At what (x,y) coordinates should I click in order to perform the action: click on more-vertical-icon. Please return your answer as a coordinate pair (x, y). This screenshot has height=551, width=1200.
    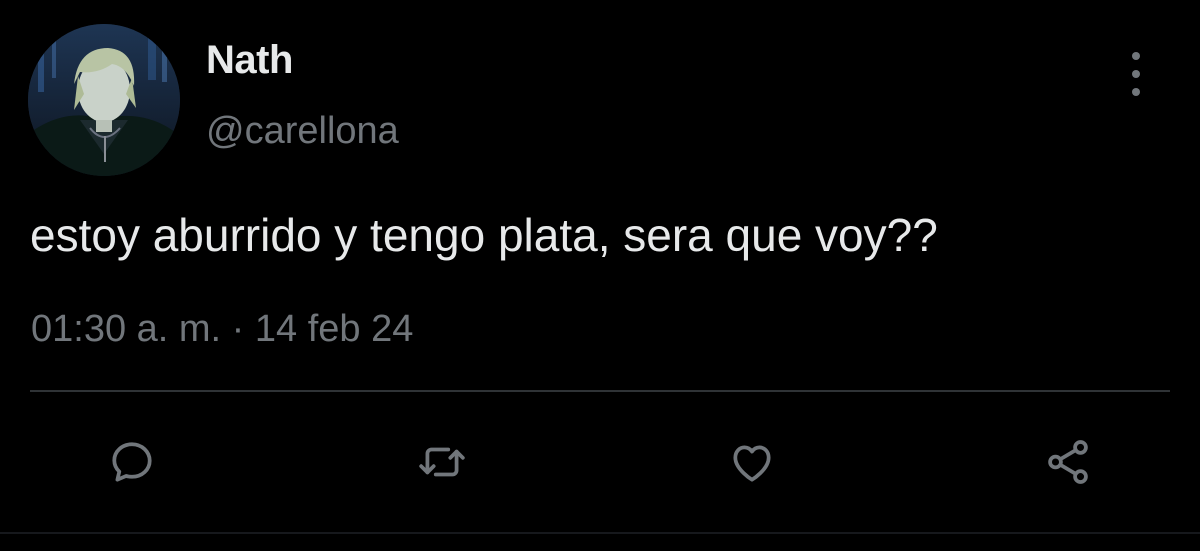
    Looking at the image, I should click on (1136, 56).